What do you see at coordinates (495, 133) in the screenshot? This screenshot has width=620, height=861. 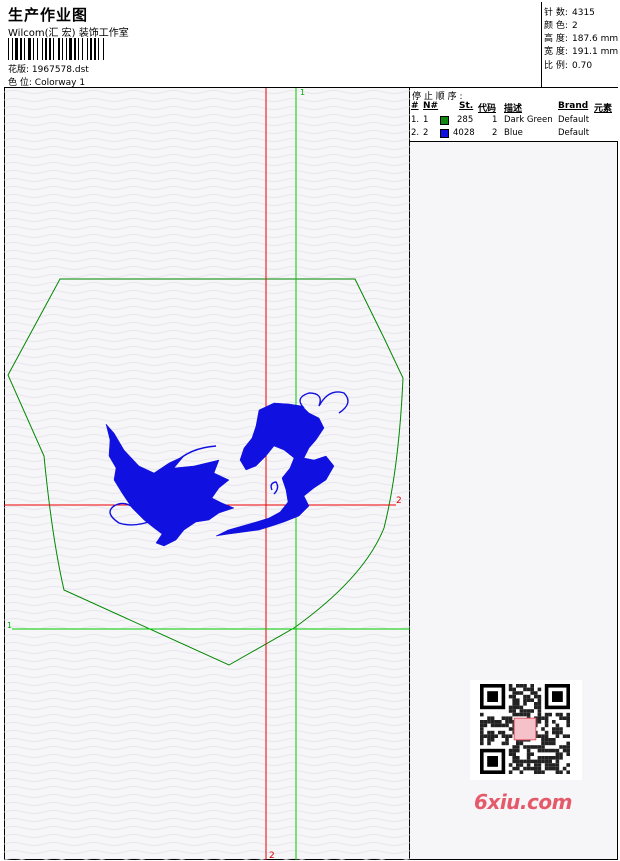 I see `row-code: 2` at bounding box center [495, 133].